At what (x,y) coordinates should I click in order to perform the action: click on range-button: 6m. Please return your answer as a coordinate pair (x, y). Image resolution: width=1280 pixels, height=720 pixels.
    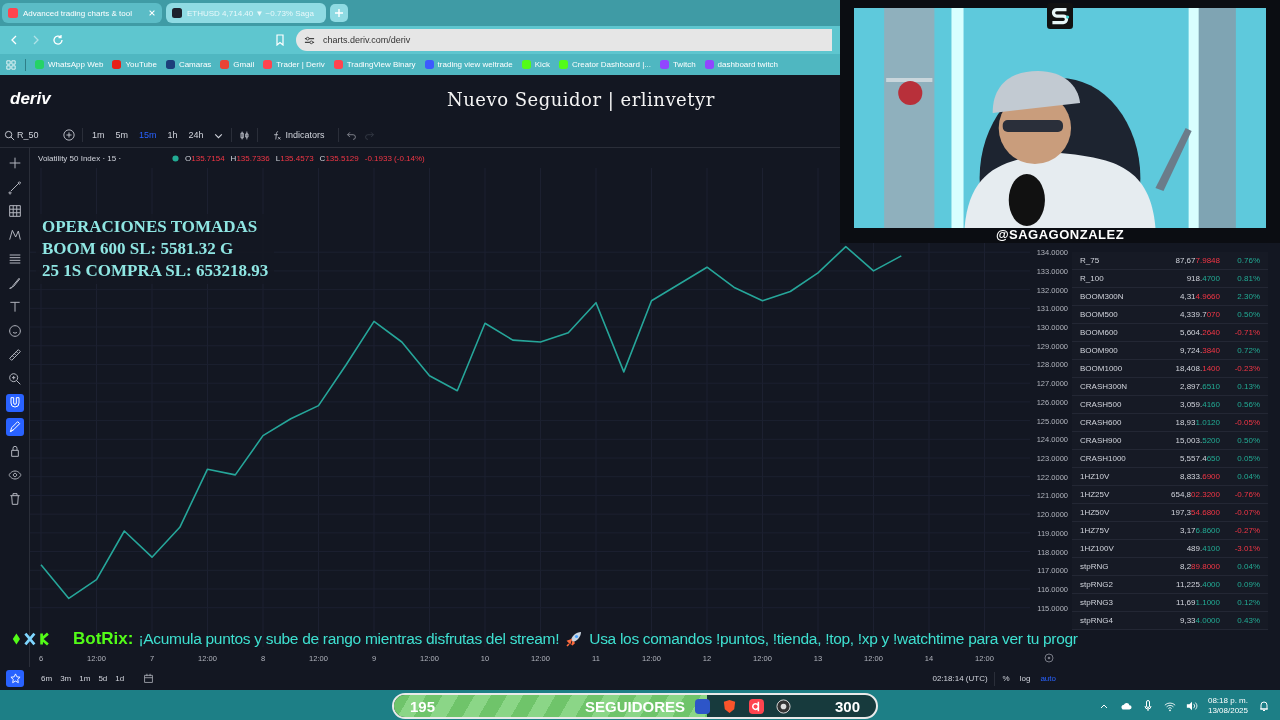
    Looking at the image, I should click on (47, 678).